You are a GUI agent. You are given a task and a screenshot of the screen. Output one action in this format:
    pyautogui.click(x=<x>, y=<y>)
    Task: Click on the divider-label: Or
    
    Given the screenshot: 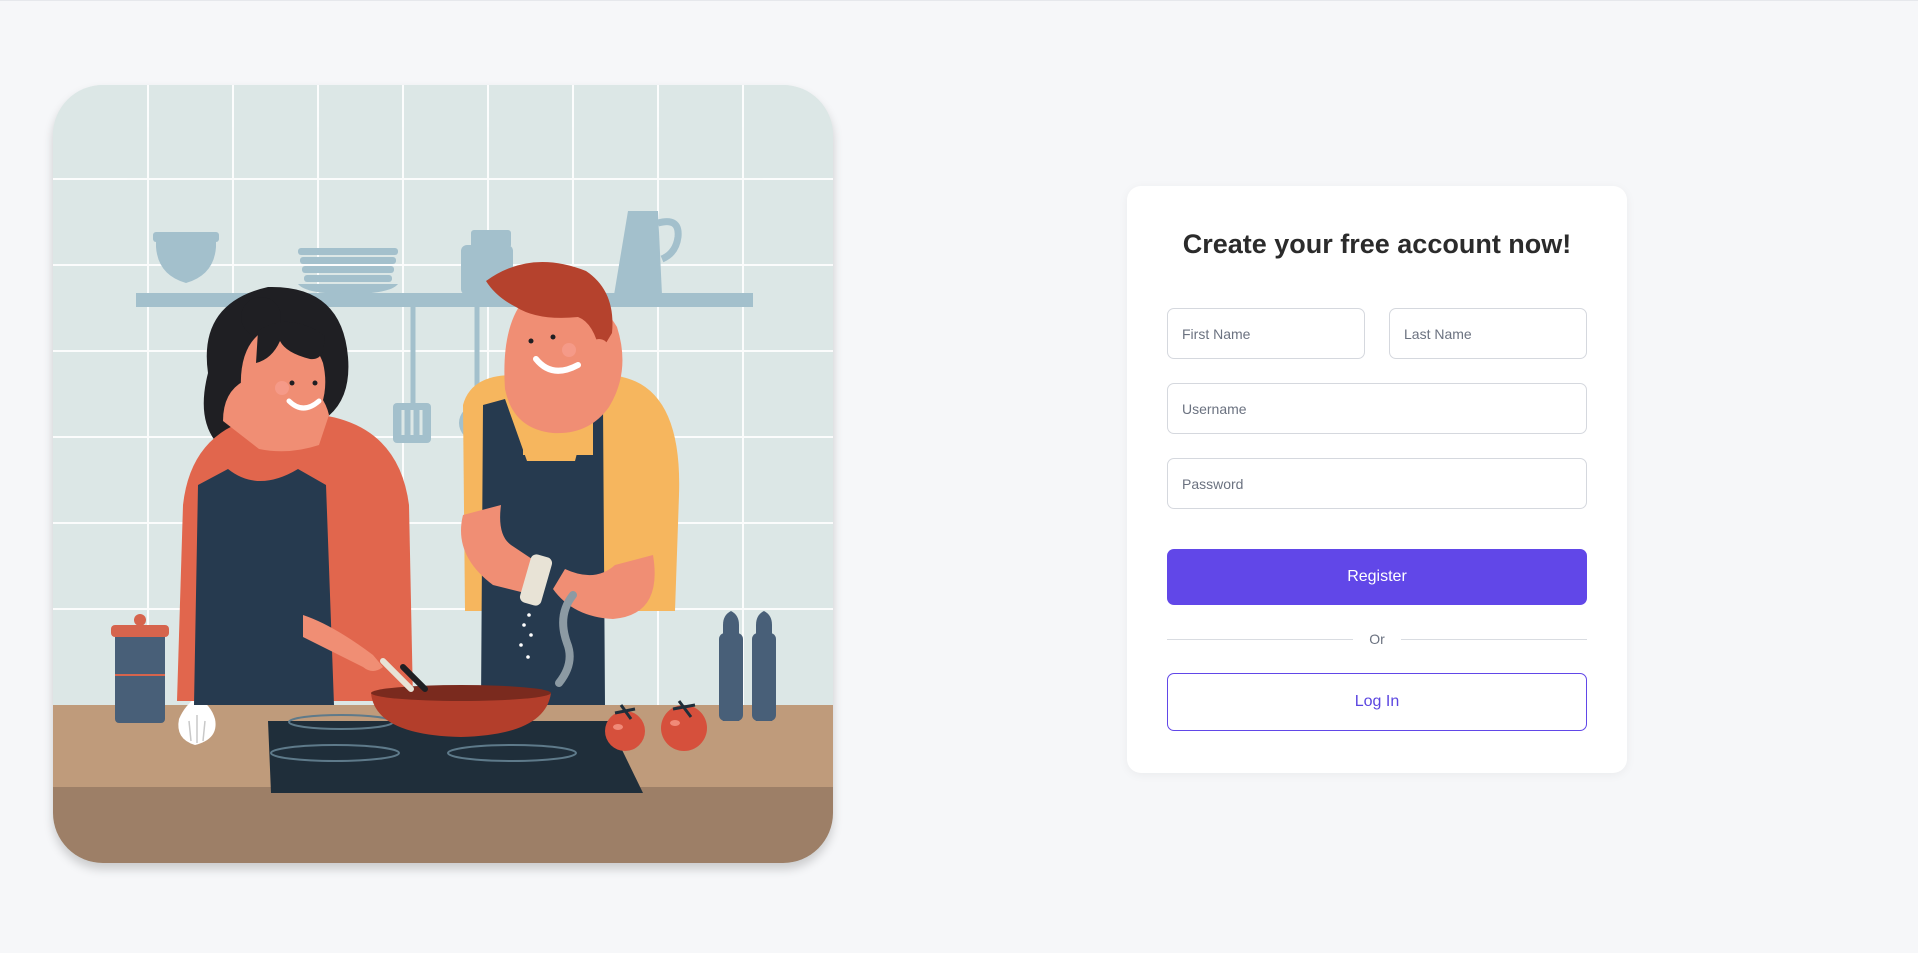 What is the action you would take?
    pyautogui.click(x=1377, y=639)
    